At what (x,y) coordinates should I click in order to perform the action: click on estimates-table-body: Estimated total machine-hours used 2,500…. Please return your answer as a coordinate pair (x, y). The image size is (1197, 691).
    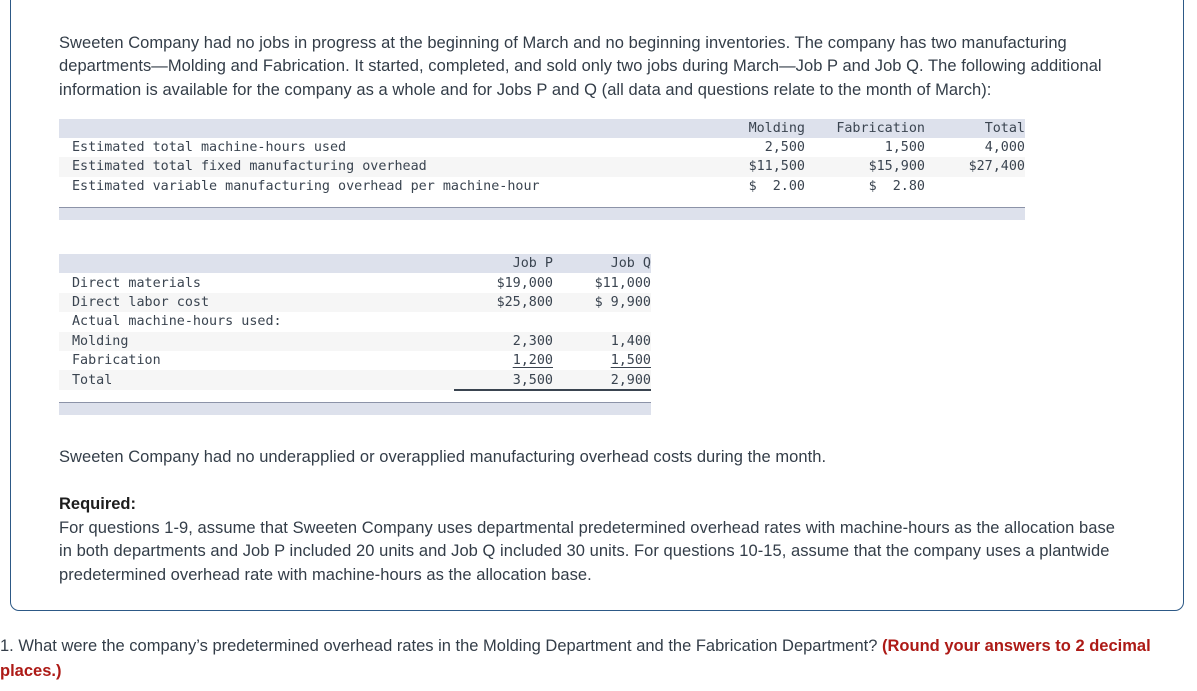
    Looking at the image, I should click on (542, 167).